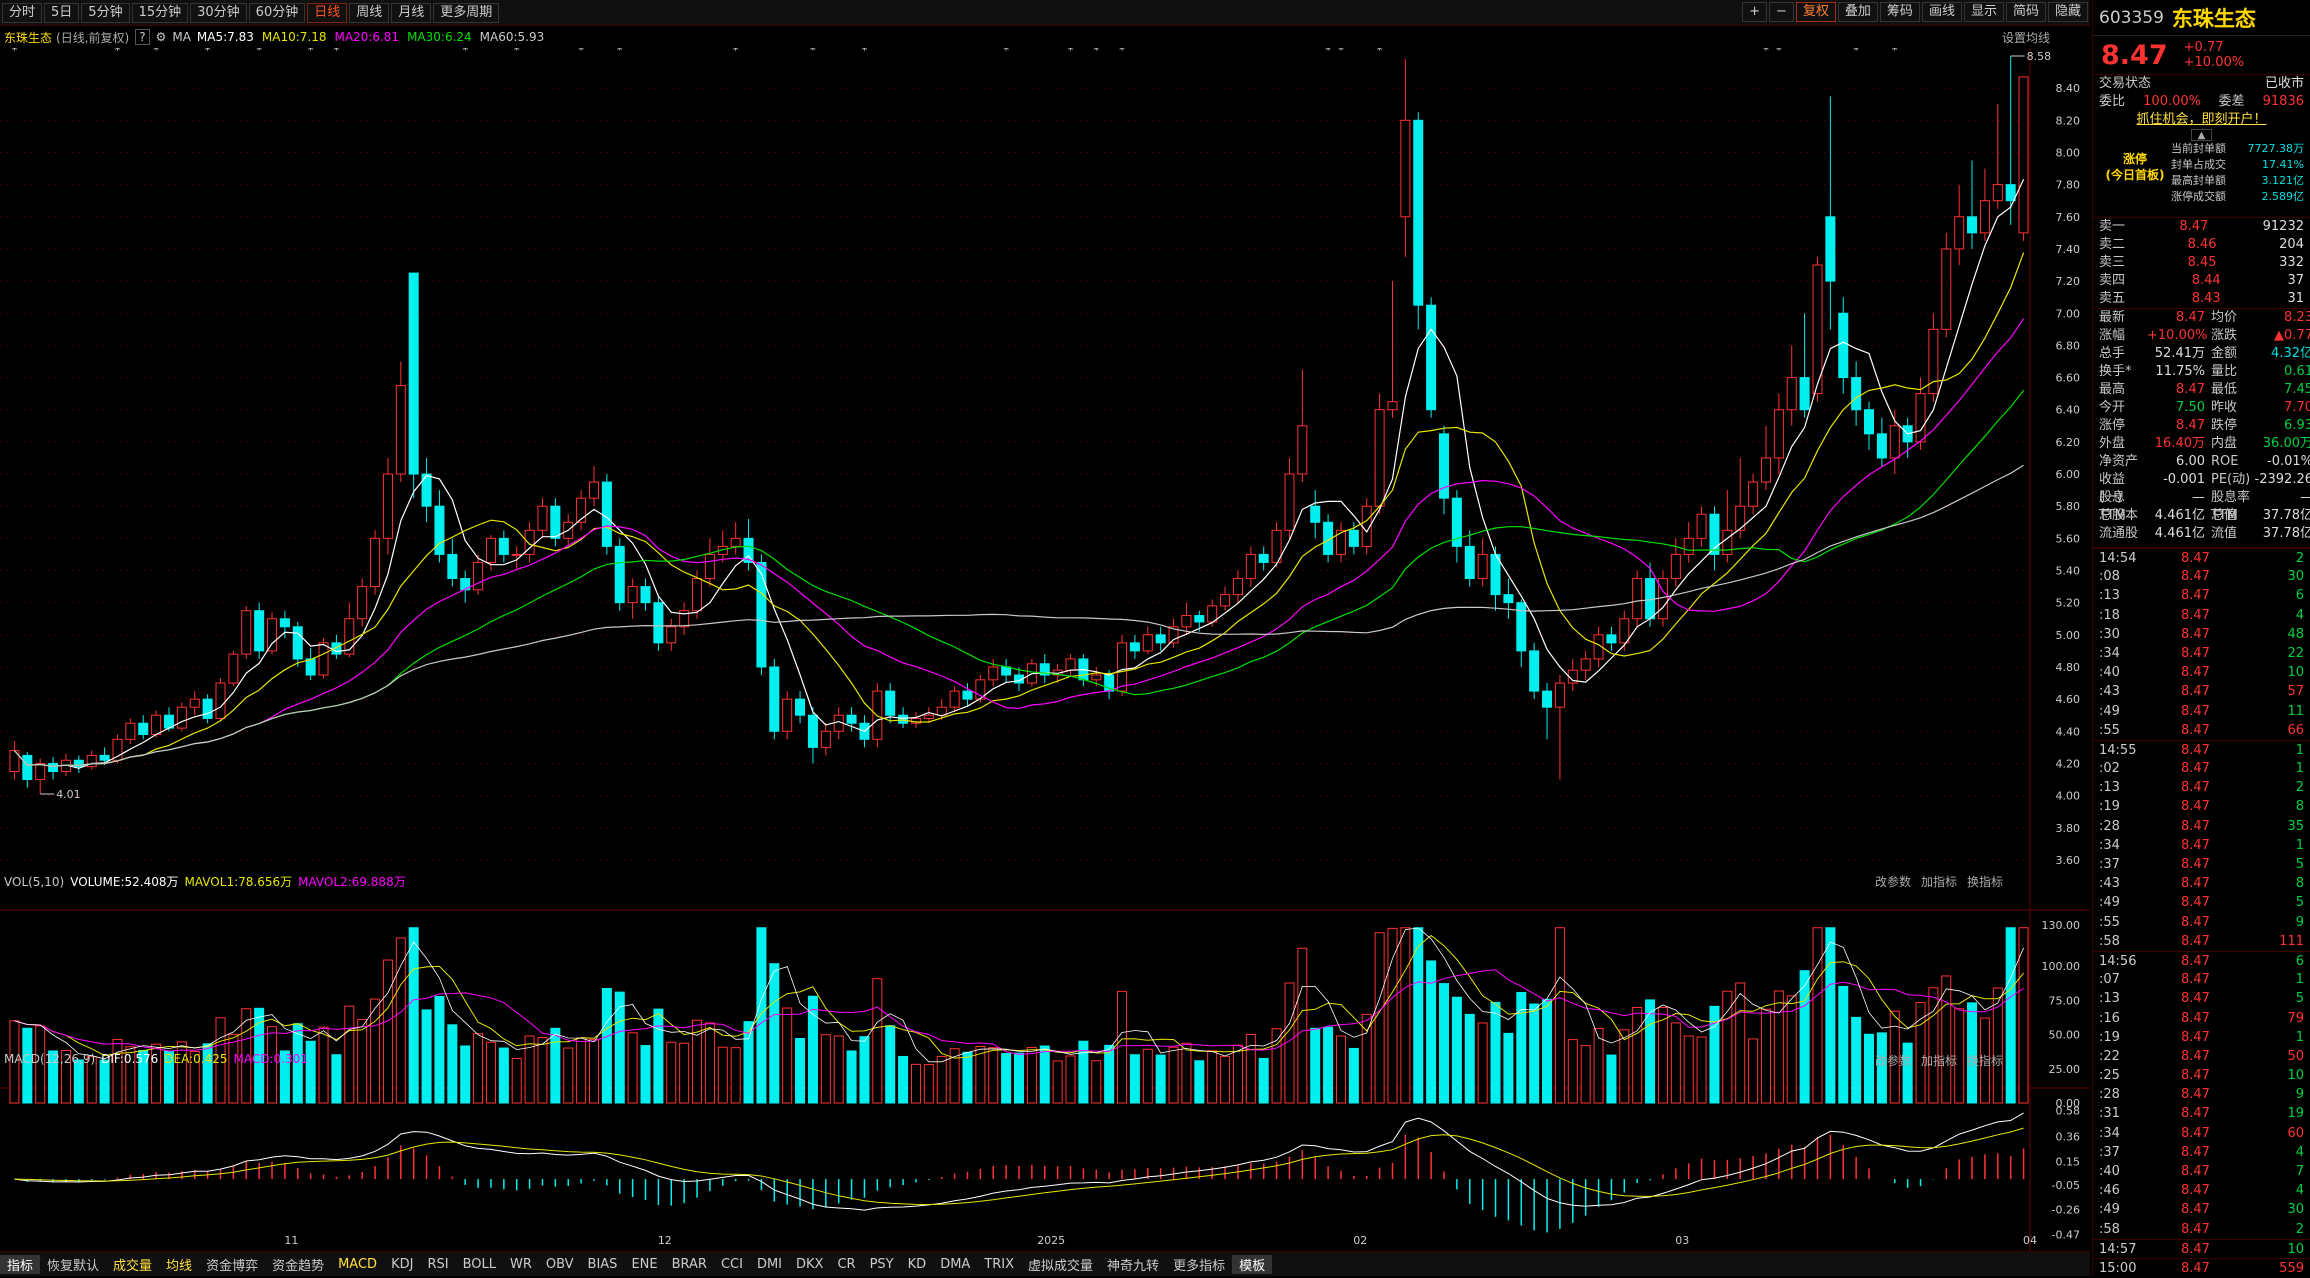  I want to click on indicator-tab-24: 神奇九转, so click(1133, 1264).